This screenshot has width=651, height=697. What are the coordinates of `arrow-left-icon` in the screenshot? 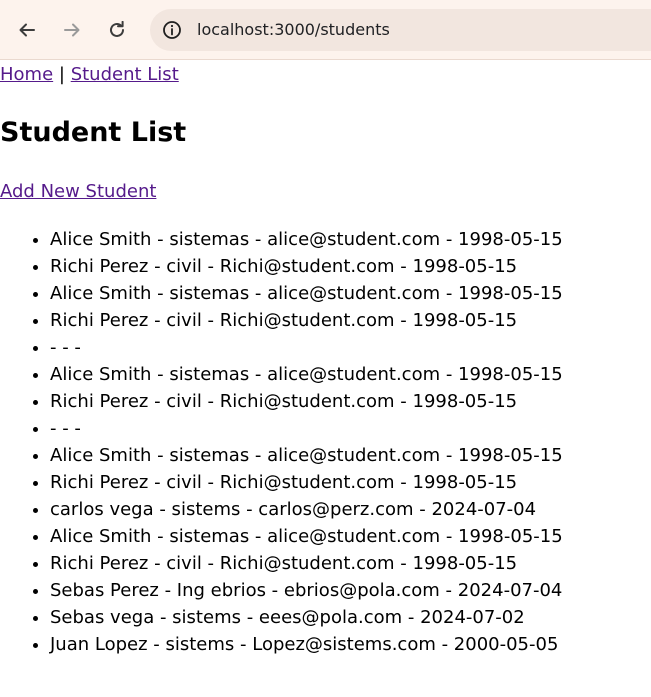 It's located at (27, 30).